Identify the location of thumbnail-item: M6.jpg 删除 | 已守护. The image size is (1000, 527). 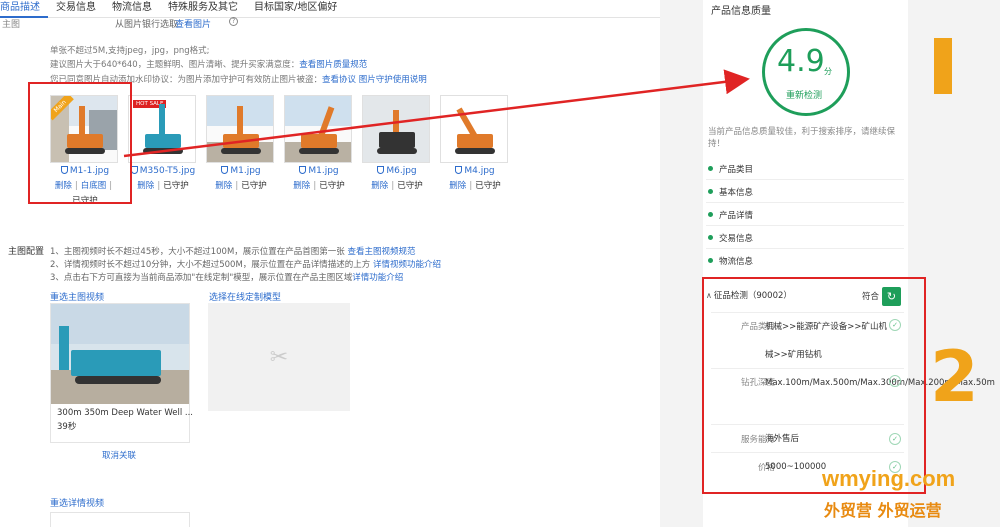
(397, 143).